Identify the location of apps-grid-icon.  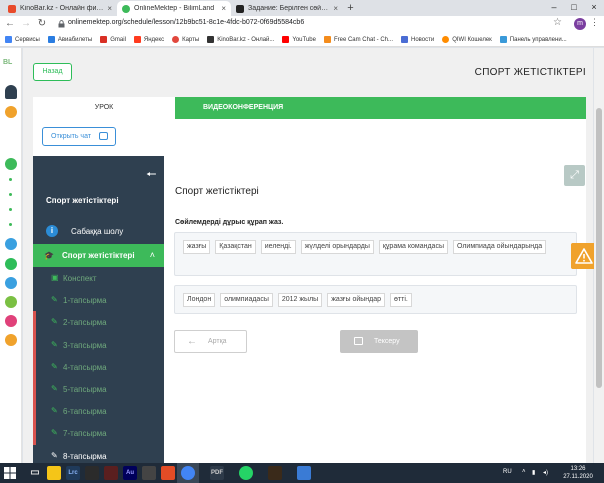
(8, 39).